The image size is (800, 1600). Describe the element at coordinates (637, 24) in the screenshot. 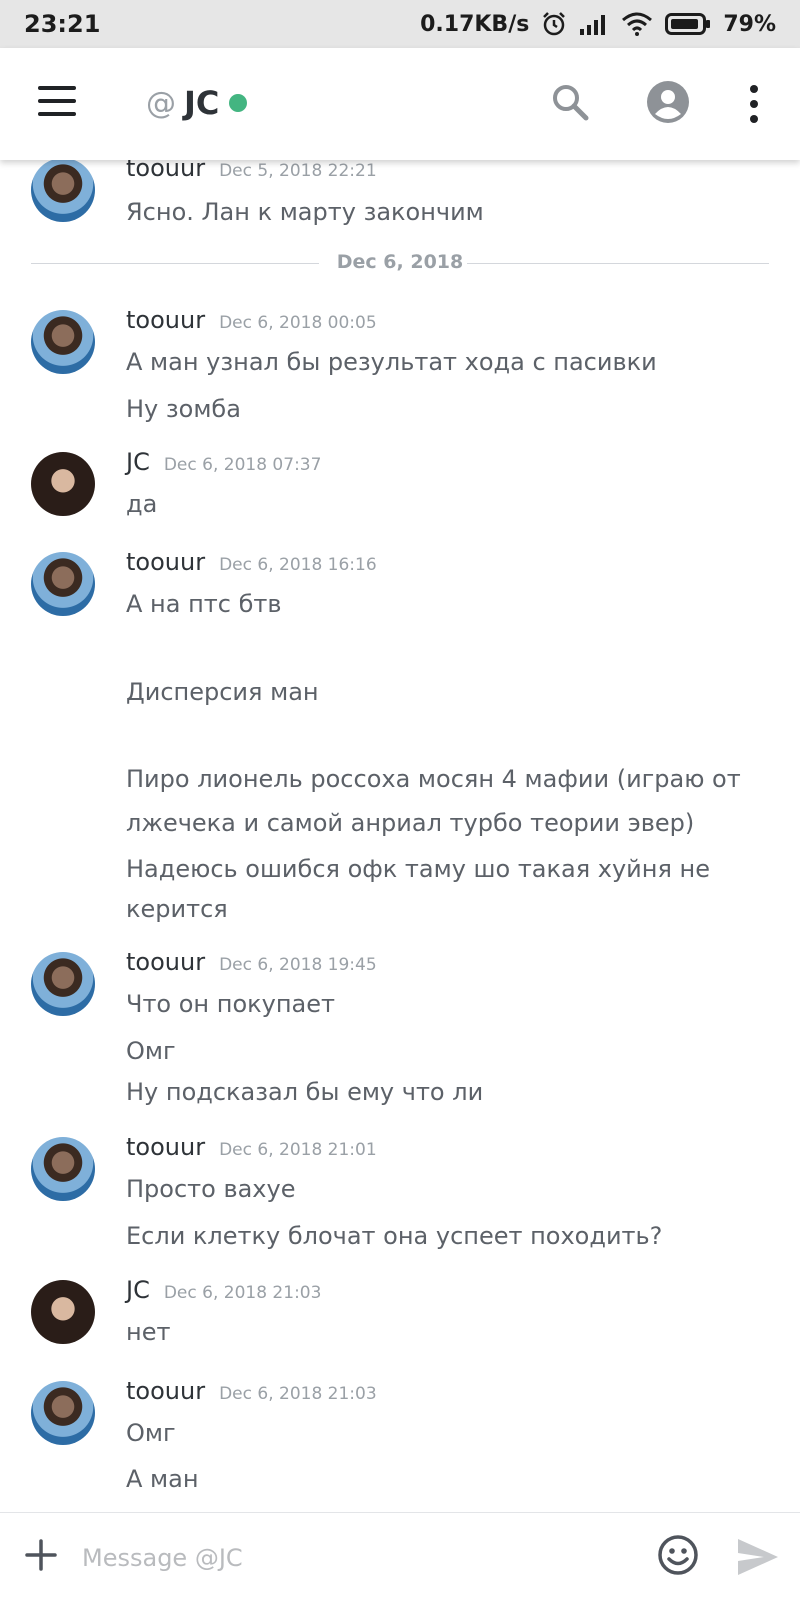

I see `wifi-icon` at that location.